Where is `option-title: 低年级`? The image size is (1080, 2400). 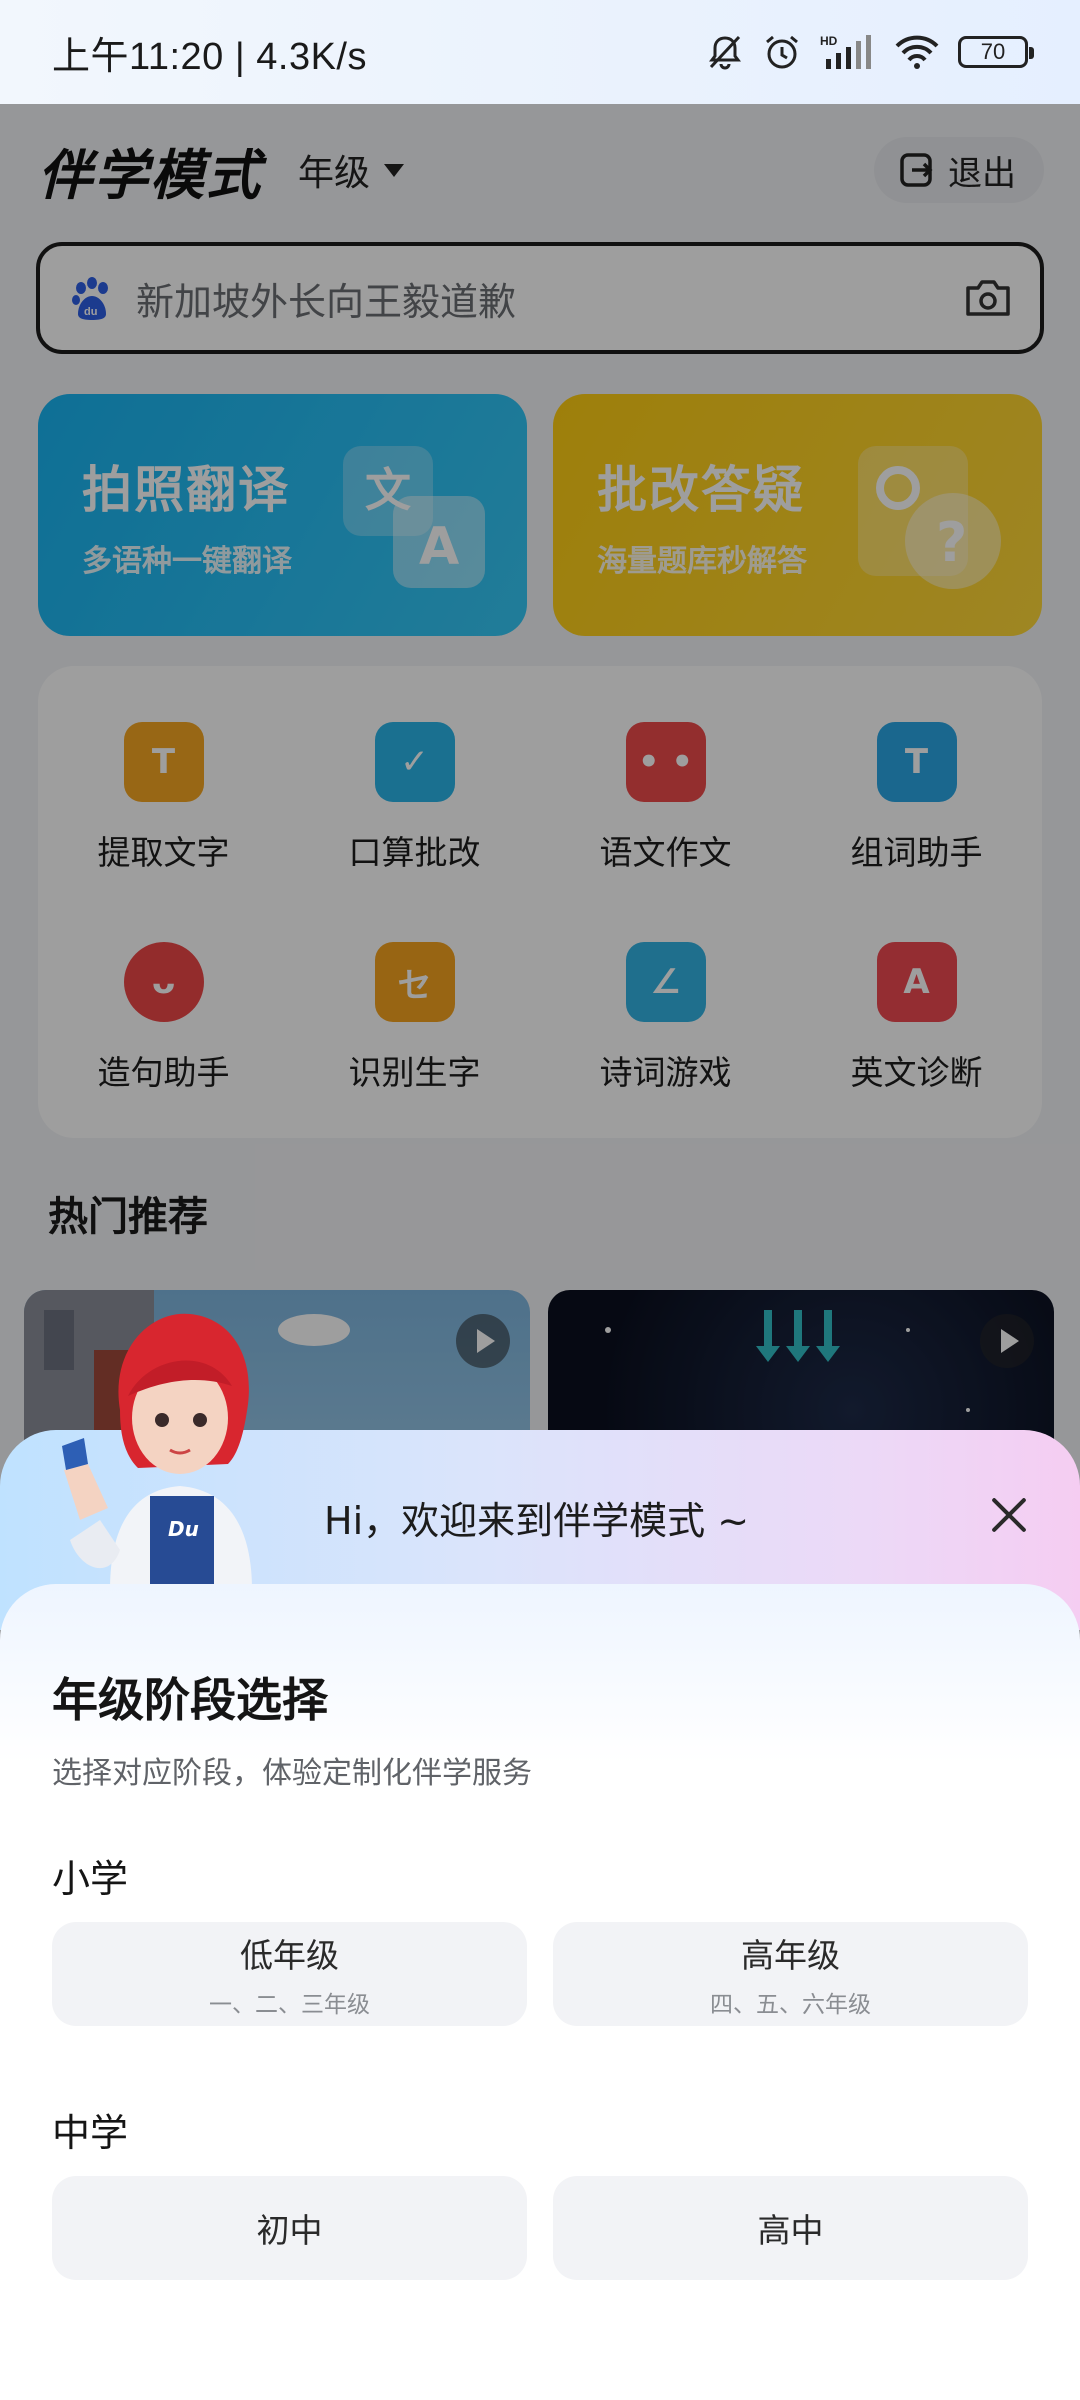
option-title: 低年级 is located at coordinates (289, 1955).